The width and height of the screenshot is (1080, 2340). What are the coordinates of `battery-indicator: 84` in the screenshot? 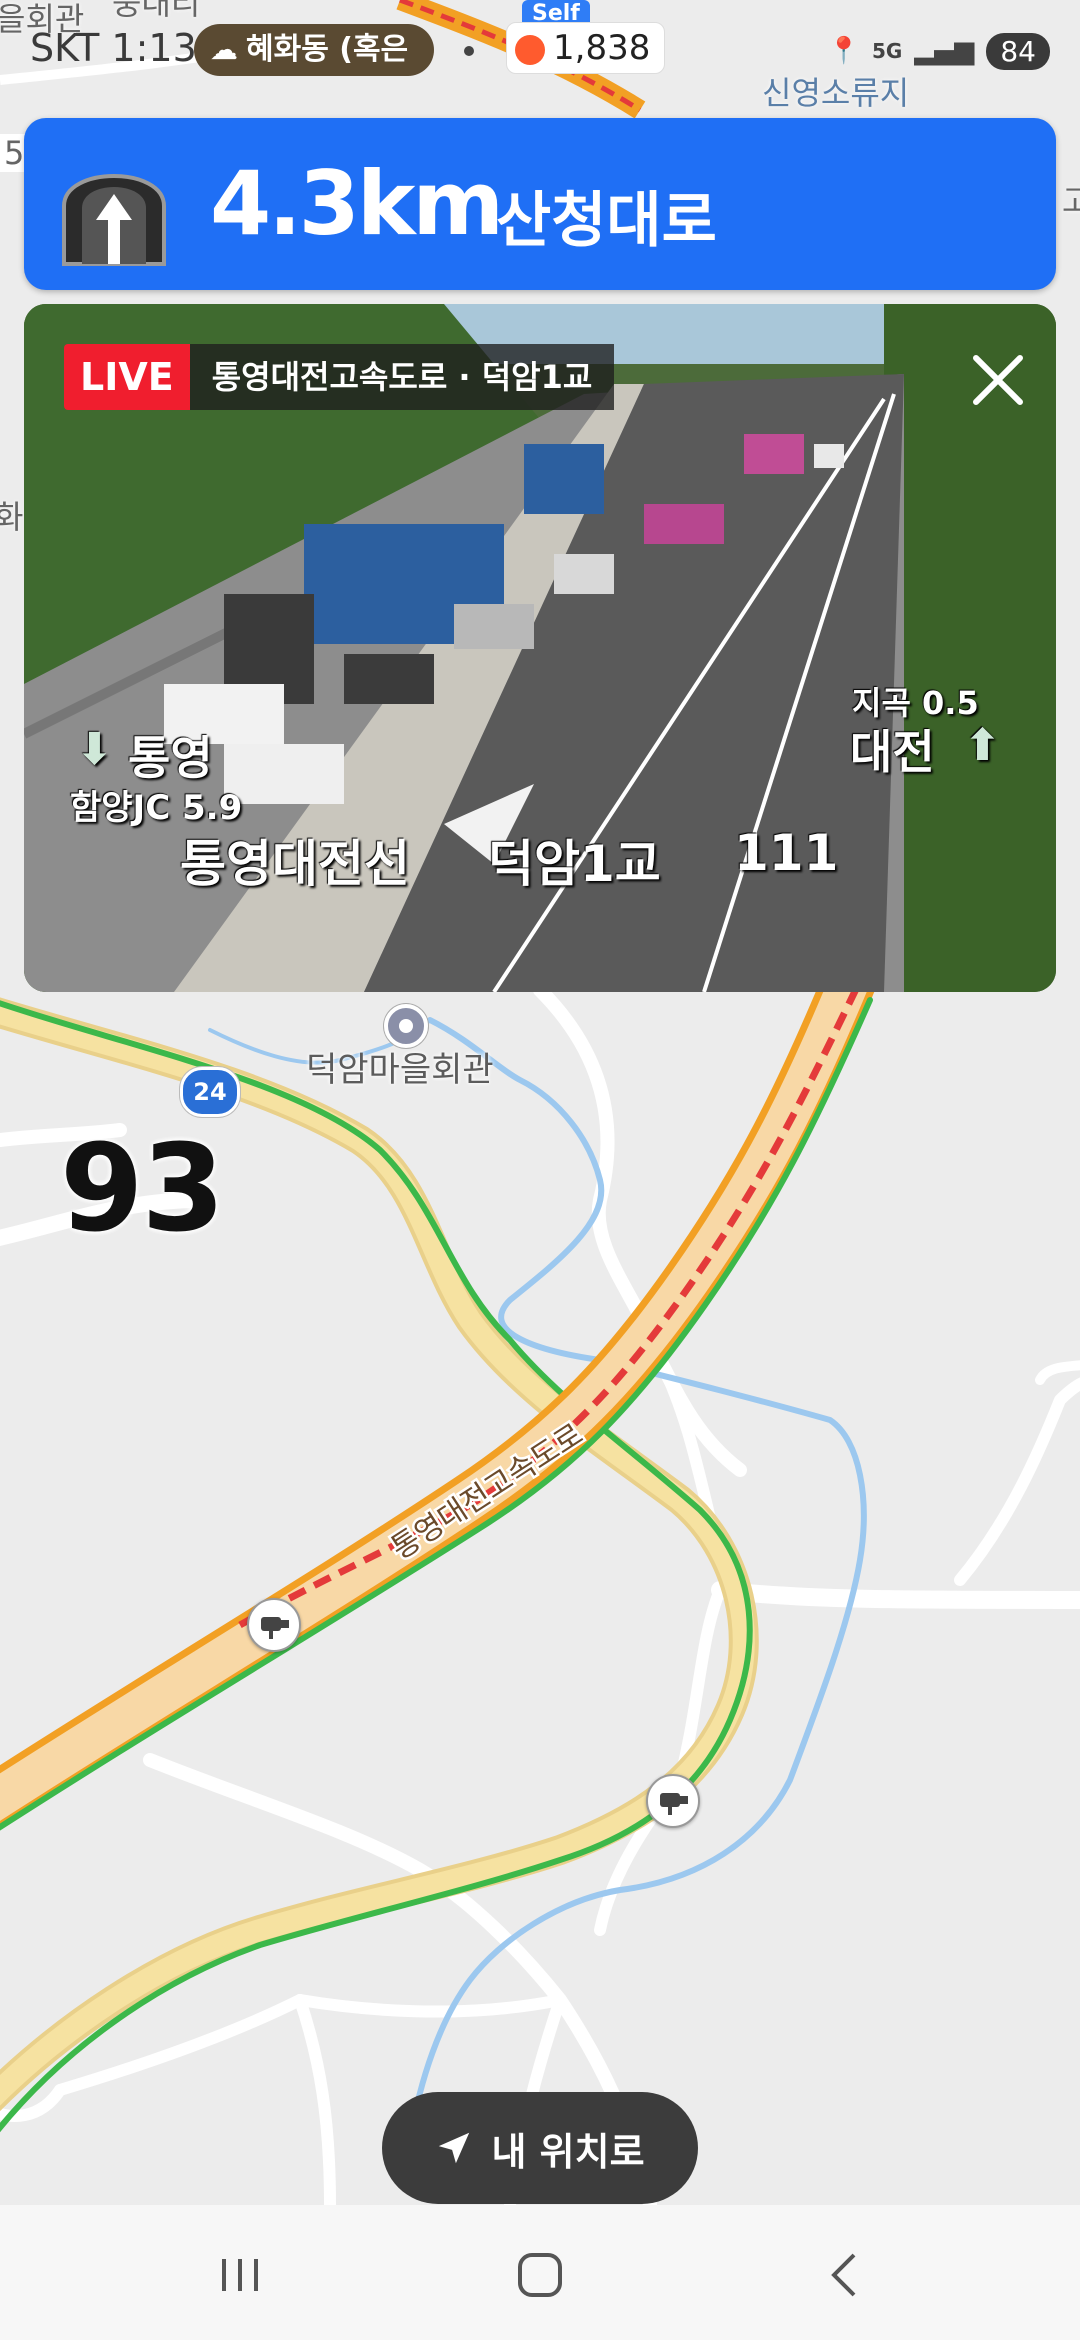 It's located at (1018, 51).